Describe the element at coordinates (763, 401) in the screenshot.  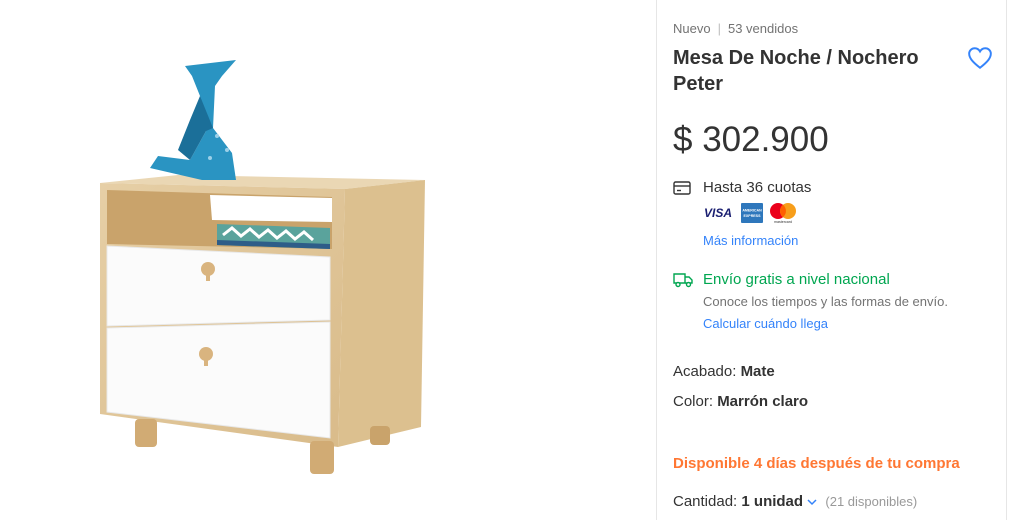
I see `attribute-value: Marrón claro` at that location.